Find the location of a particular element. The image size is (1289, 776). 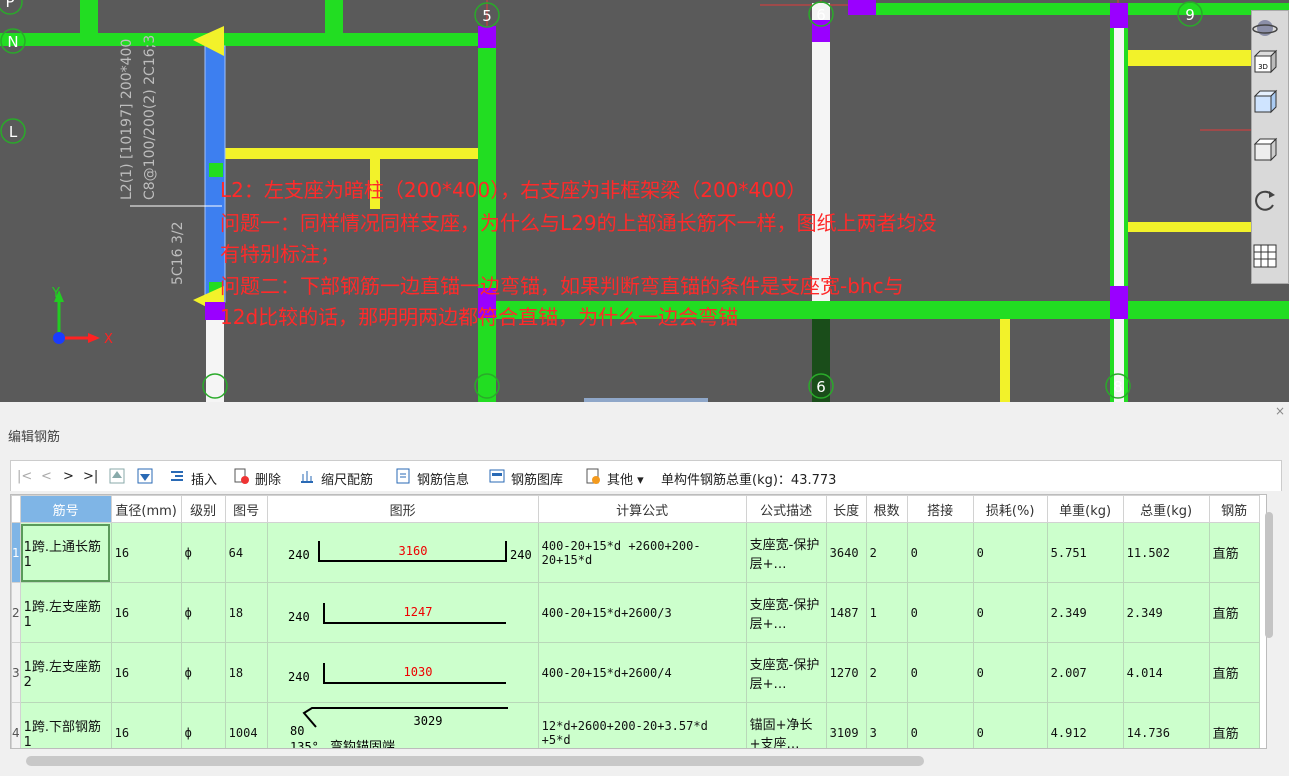

cell-formula: 400-20+15*d+2600/4 is located at coordinates (642, 672).